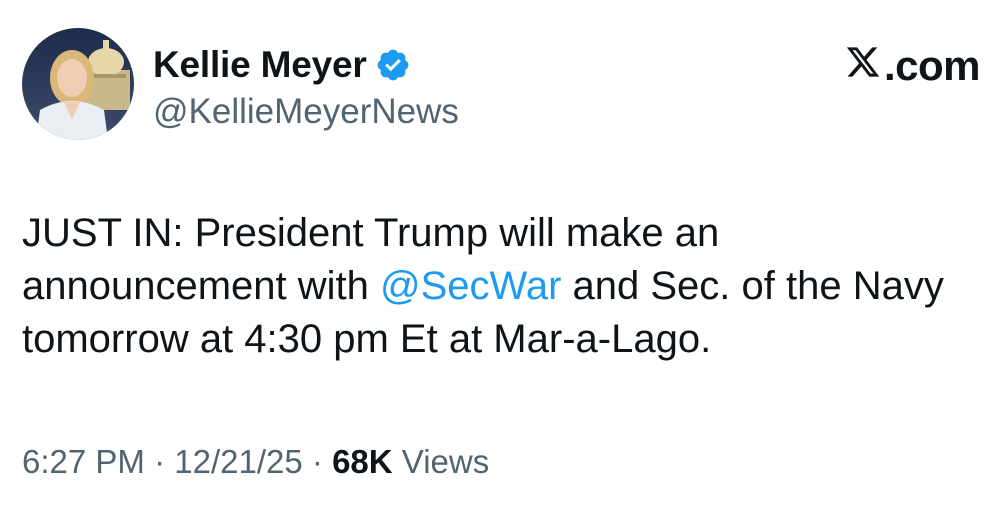 The width and height of the screenshot is (1000, 510). I want to click on tweet-date: 12/21/25, so click(238, 461).